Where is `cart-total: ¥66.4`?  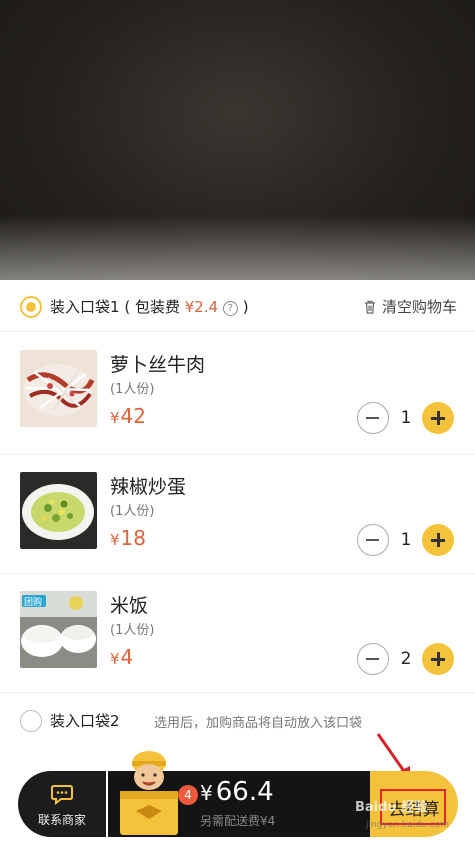 cart-total: ¥66.4 is located at coordinates (237, 792).